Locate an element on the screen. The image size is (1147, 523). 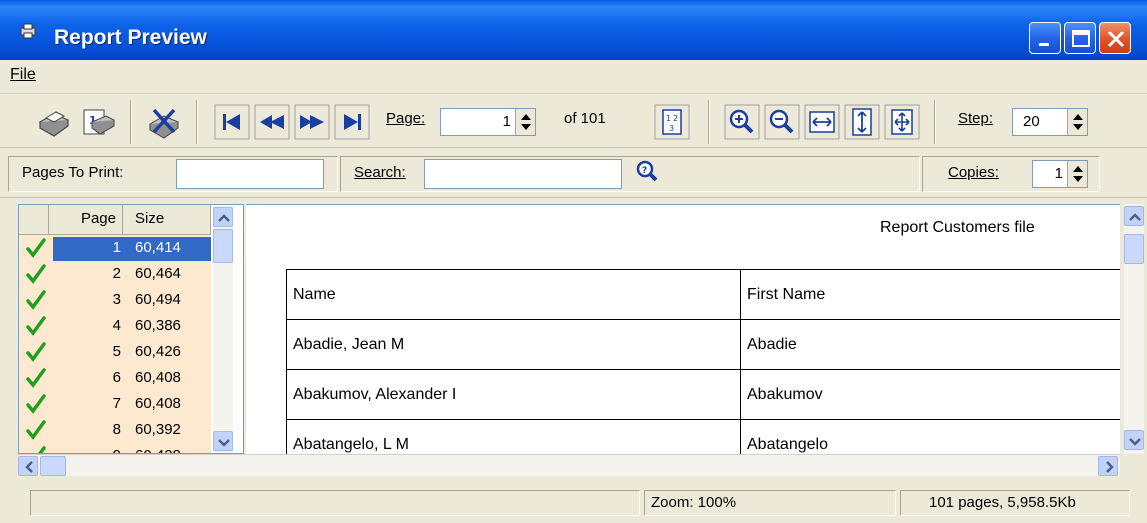
list-item: 3 60,494 is located at coordinates (115, 300).